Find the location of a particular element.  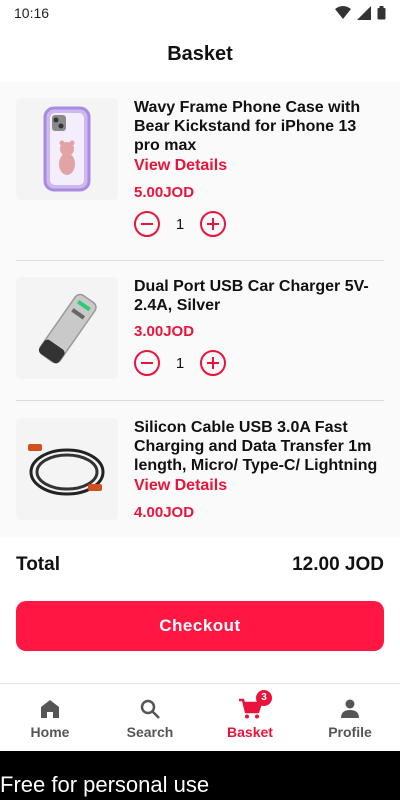

product-image-cable is located at coordinates (67, 469).